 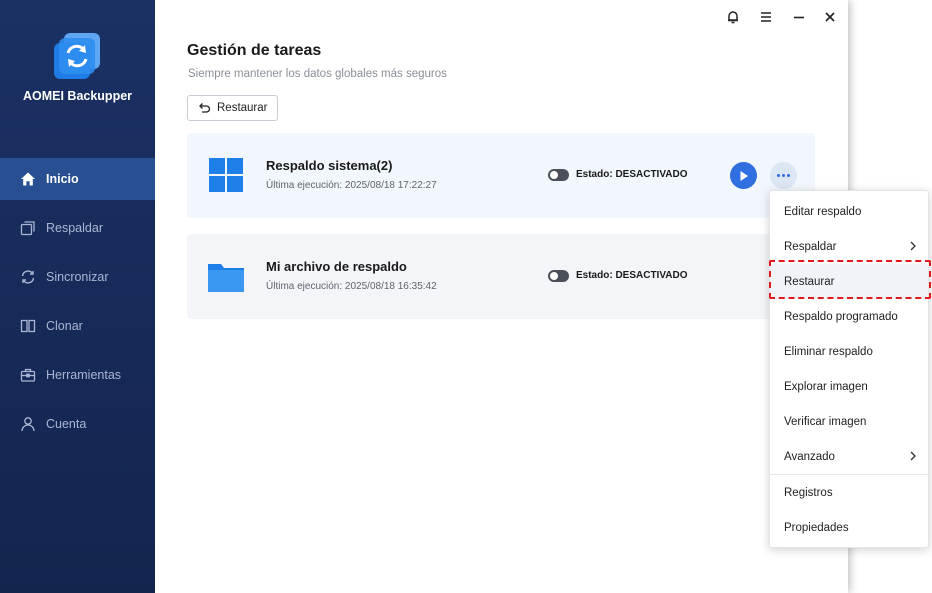 I want to click on menu-item-label: Respaldo programado, so click(x=841, y=316).